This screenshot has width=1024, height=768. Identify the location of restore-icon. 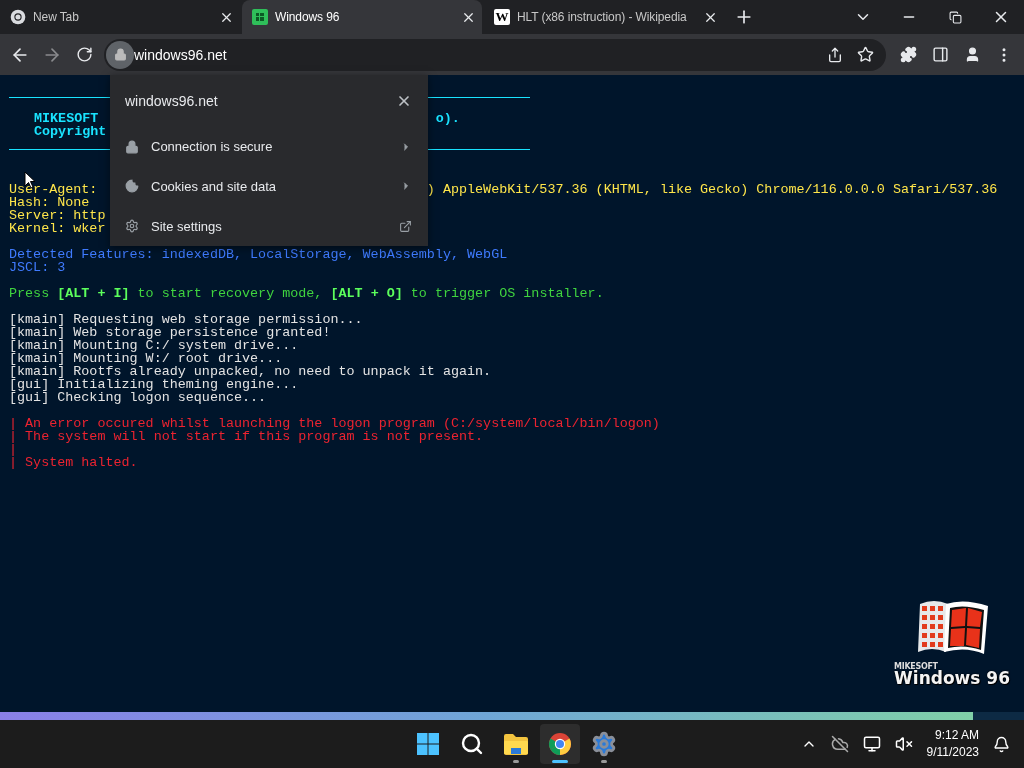
(955, 17).